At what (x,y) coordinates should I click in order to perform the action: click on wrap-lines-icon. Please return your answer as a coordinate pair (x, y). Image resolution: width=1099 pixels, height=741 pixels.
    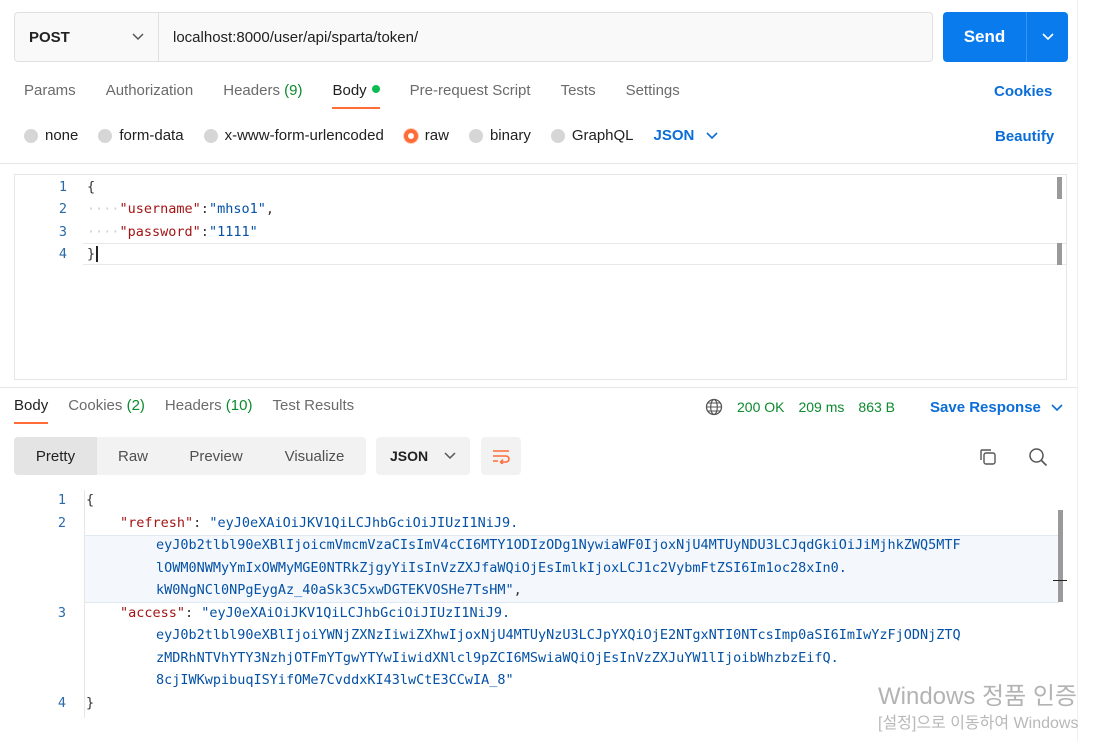
    Looking at the image, I should click on (501, 457).